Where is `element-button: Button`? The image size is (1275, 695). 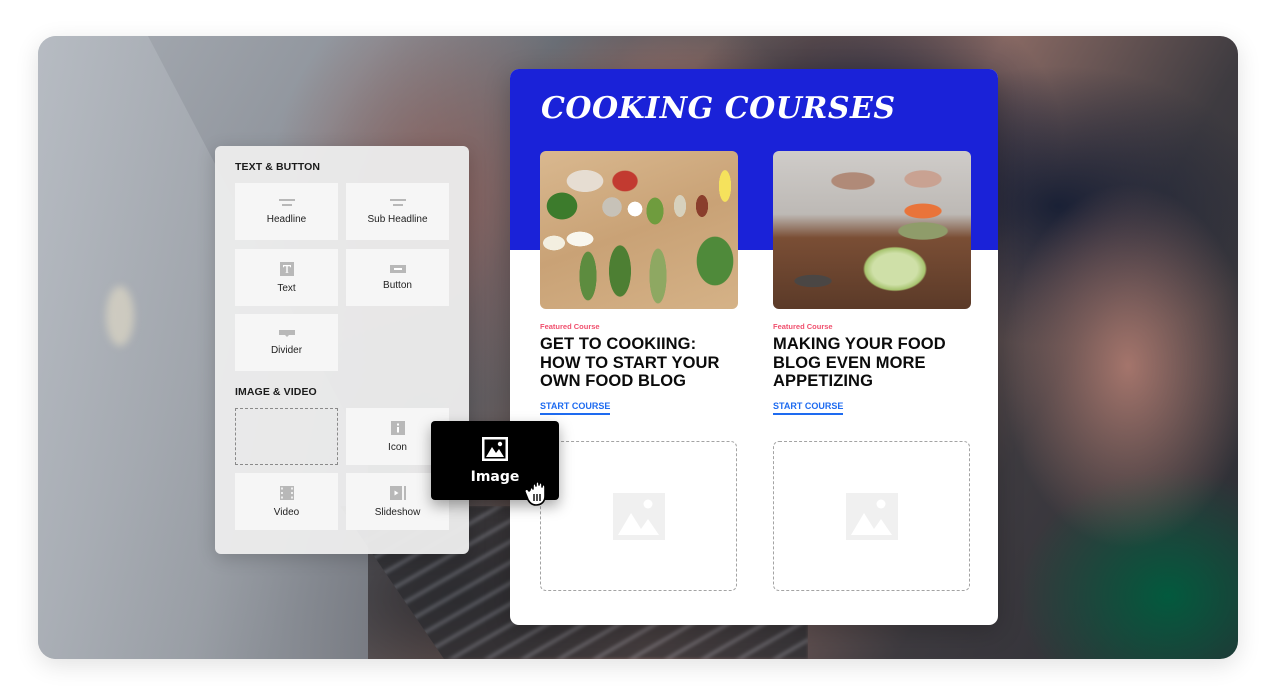
element-button: Button is located at coordinates (397, 277).